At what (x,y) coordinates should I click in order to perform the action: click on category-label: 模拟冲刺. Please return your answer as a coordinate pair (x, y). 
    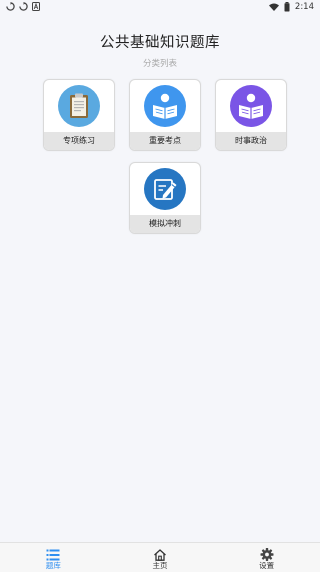
    Looking at the image, I should click on (165, 224).